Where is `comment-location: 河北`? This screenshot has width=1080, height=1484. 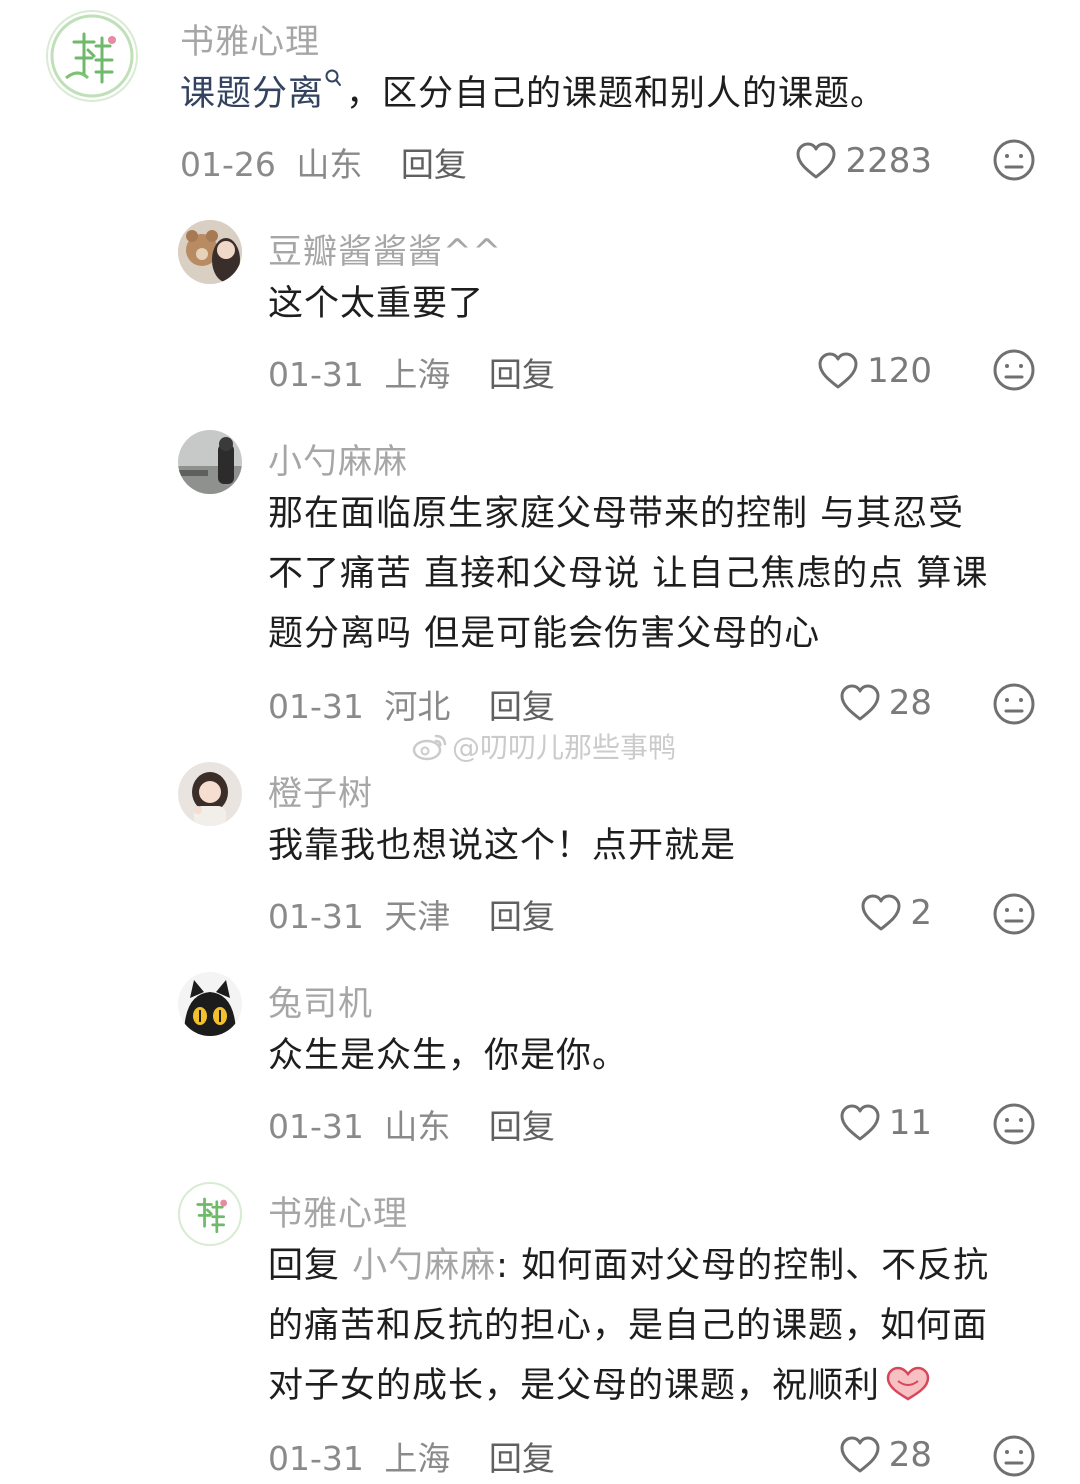 comment-location: 河北 is located at coordinates (417, 706).